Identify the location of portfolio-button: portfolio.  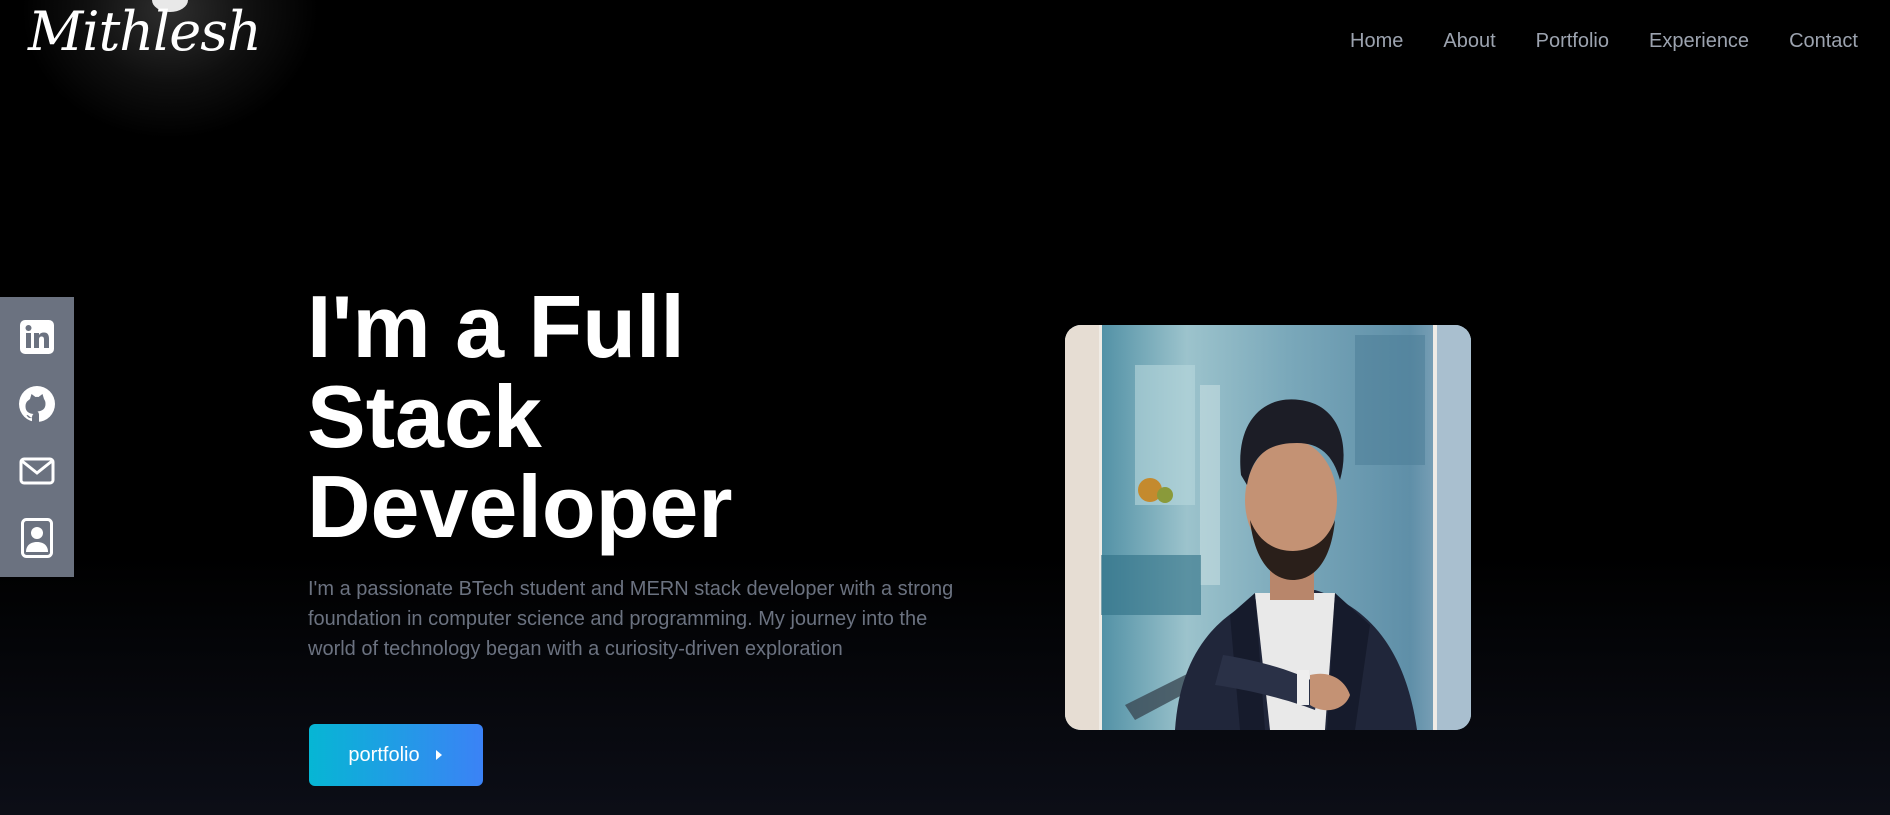
(396, 755).